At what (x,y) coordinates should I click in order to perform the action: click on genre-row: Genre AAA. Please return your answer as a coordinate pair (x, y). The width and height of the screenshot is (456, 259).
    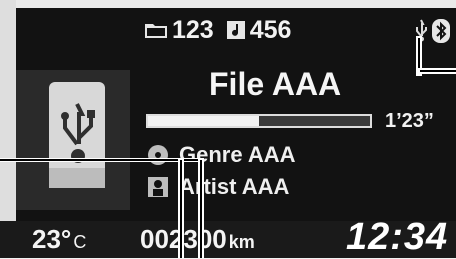
    Looking at the image, I should click on (221, 155).